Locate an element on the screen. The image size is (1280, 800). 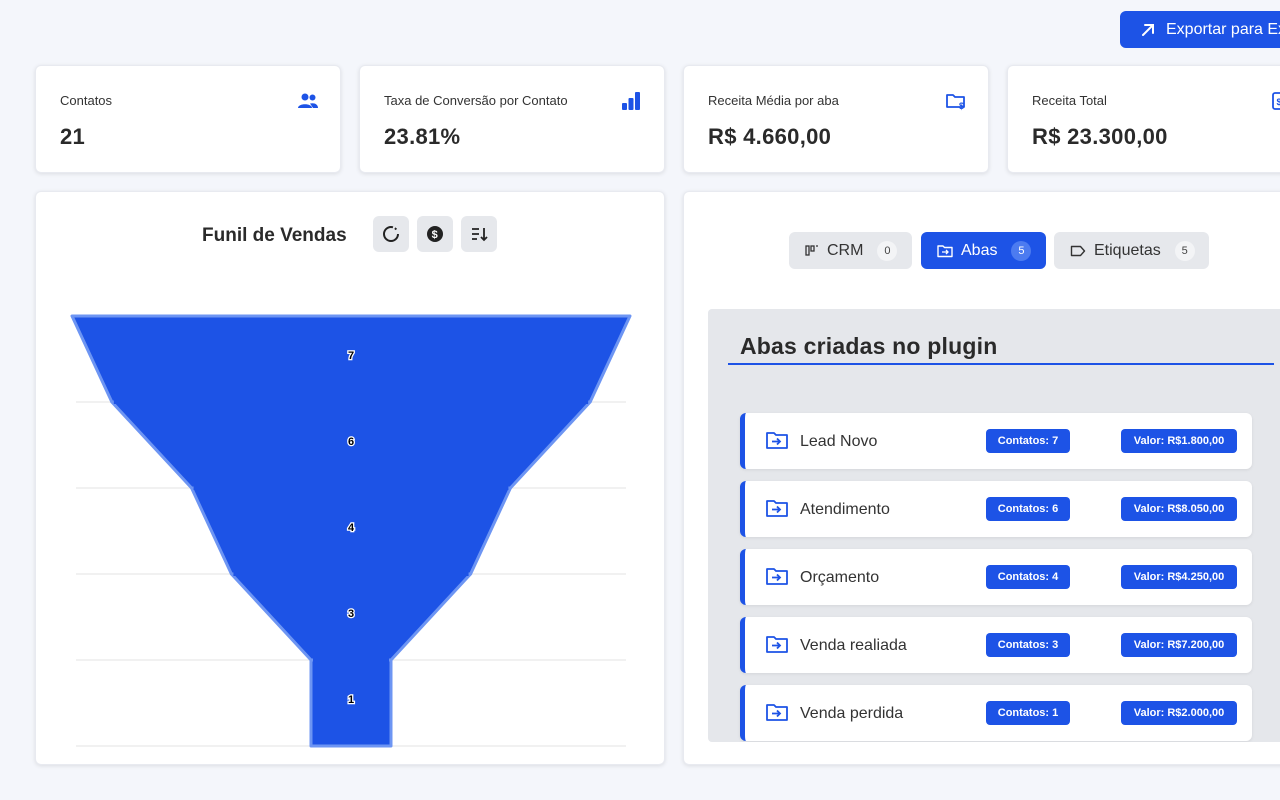
stat-card-contacts: Contatos 21 is located at coordinates (188, 119).